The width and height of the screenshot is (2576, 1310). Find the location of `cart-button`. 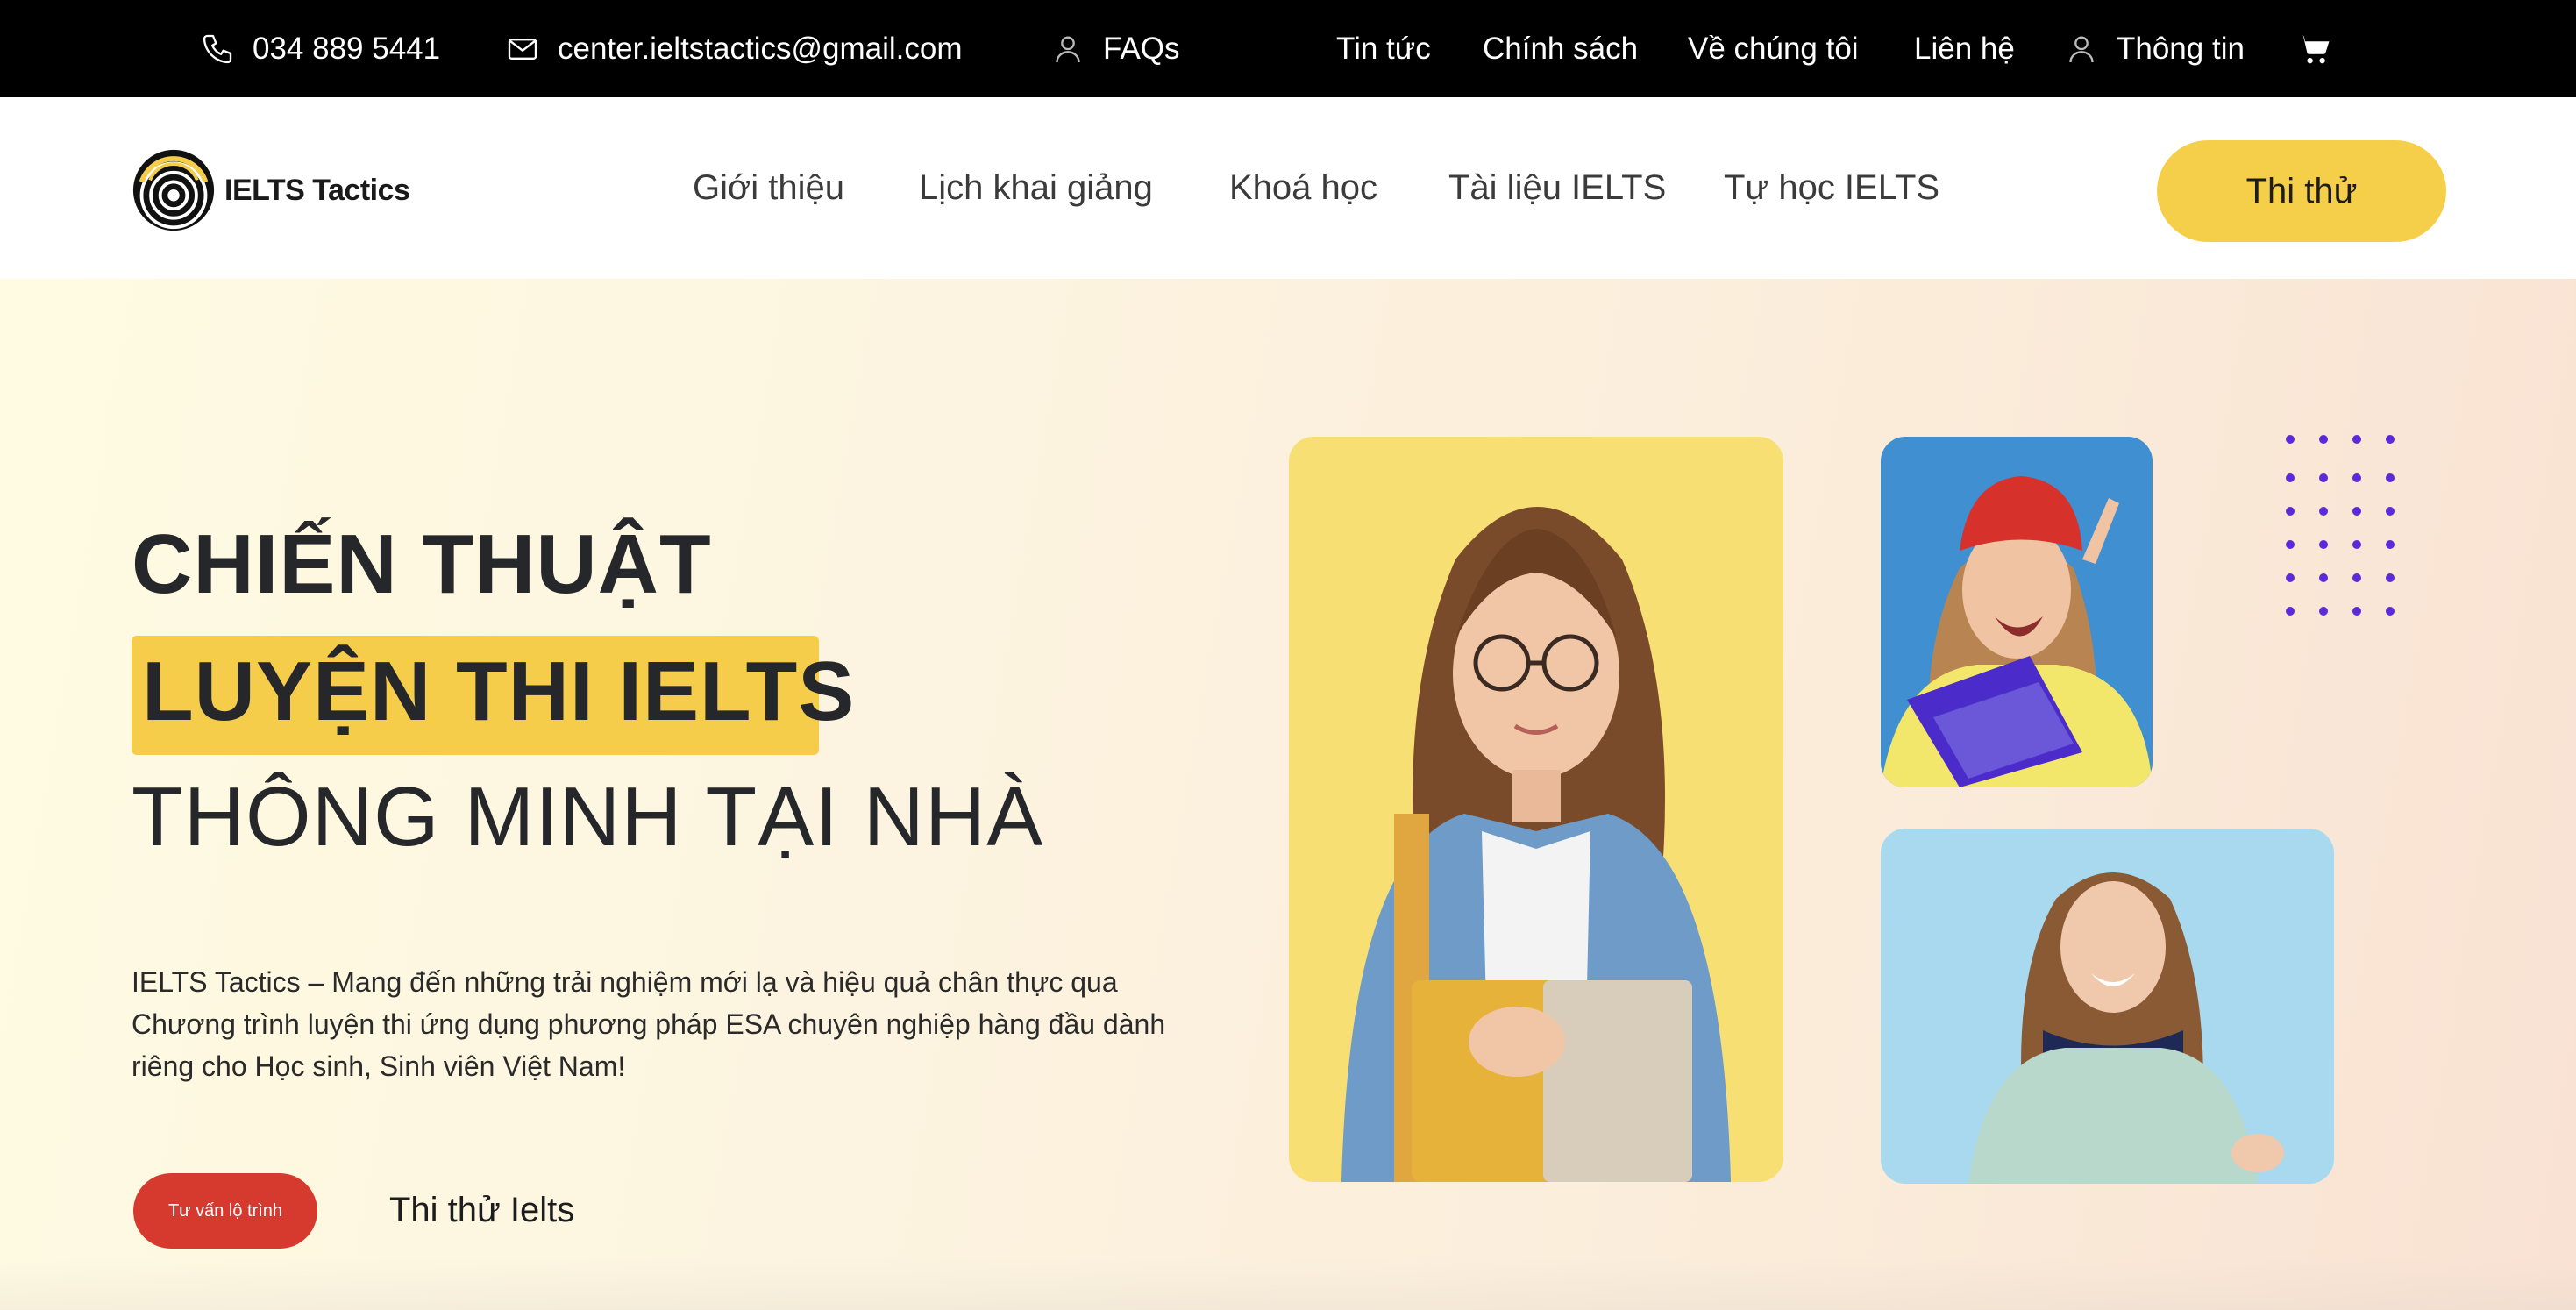

cart-button is located at coordinates (2313, 48).